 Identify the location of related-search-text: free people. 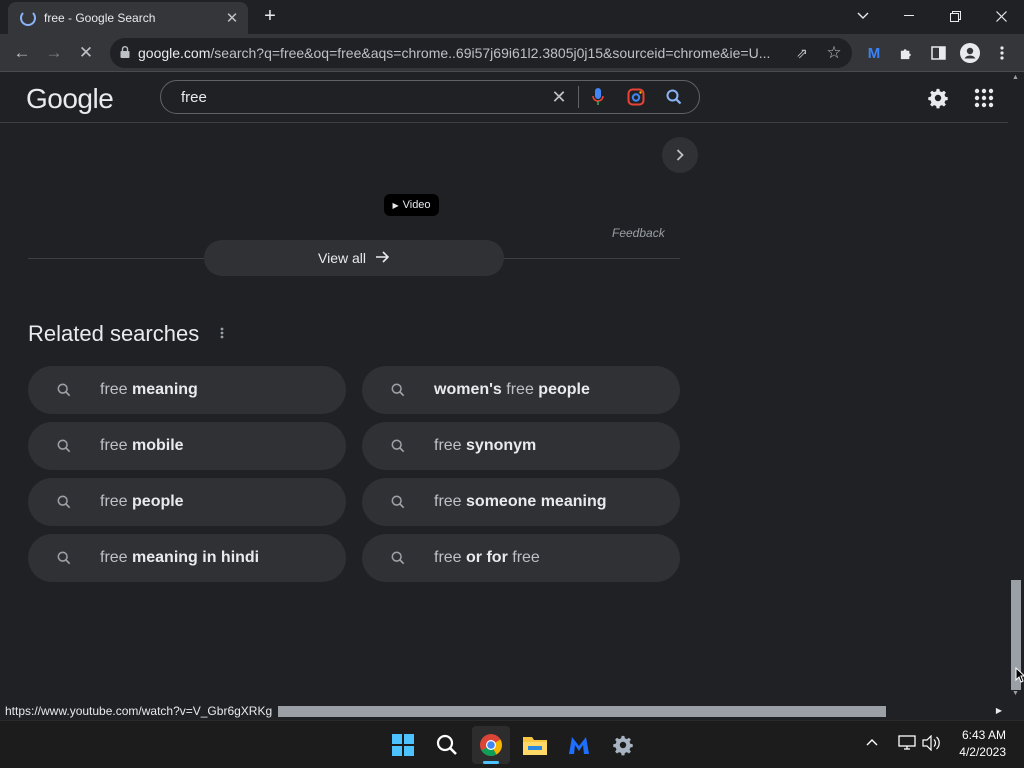
(142, 501).